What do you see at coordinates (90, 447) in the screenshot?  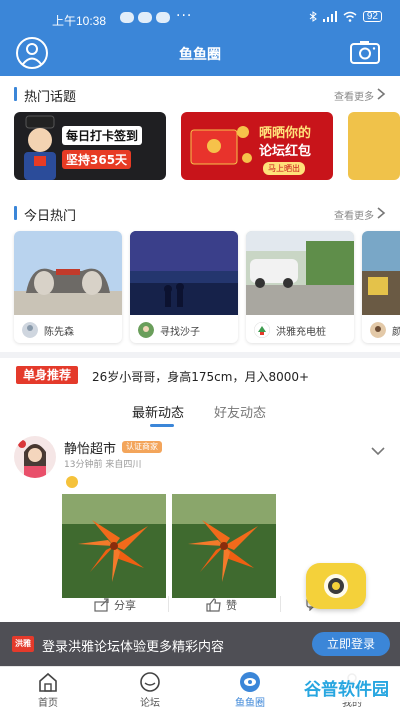 I see `post-author: 静怡超市` at bounding box center [90, 447].